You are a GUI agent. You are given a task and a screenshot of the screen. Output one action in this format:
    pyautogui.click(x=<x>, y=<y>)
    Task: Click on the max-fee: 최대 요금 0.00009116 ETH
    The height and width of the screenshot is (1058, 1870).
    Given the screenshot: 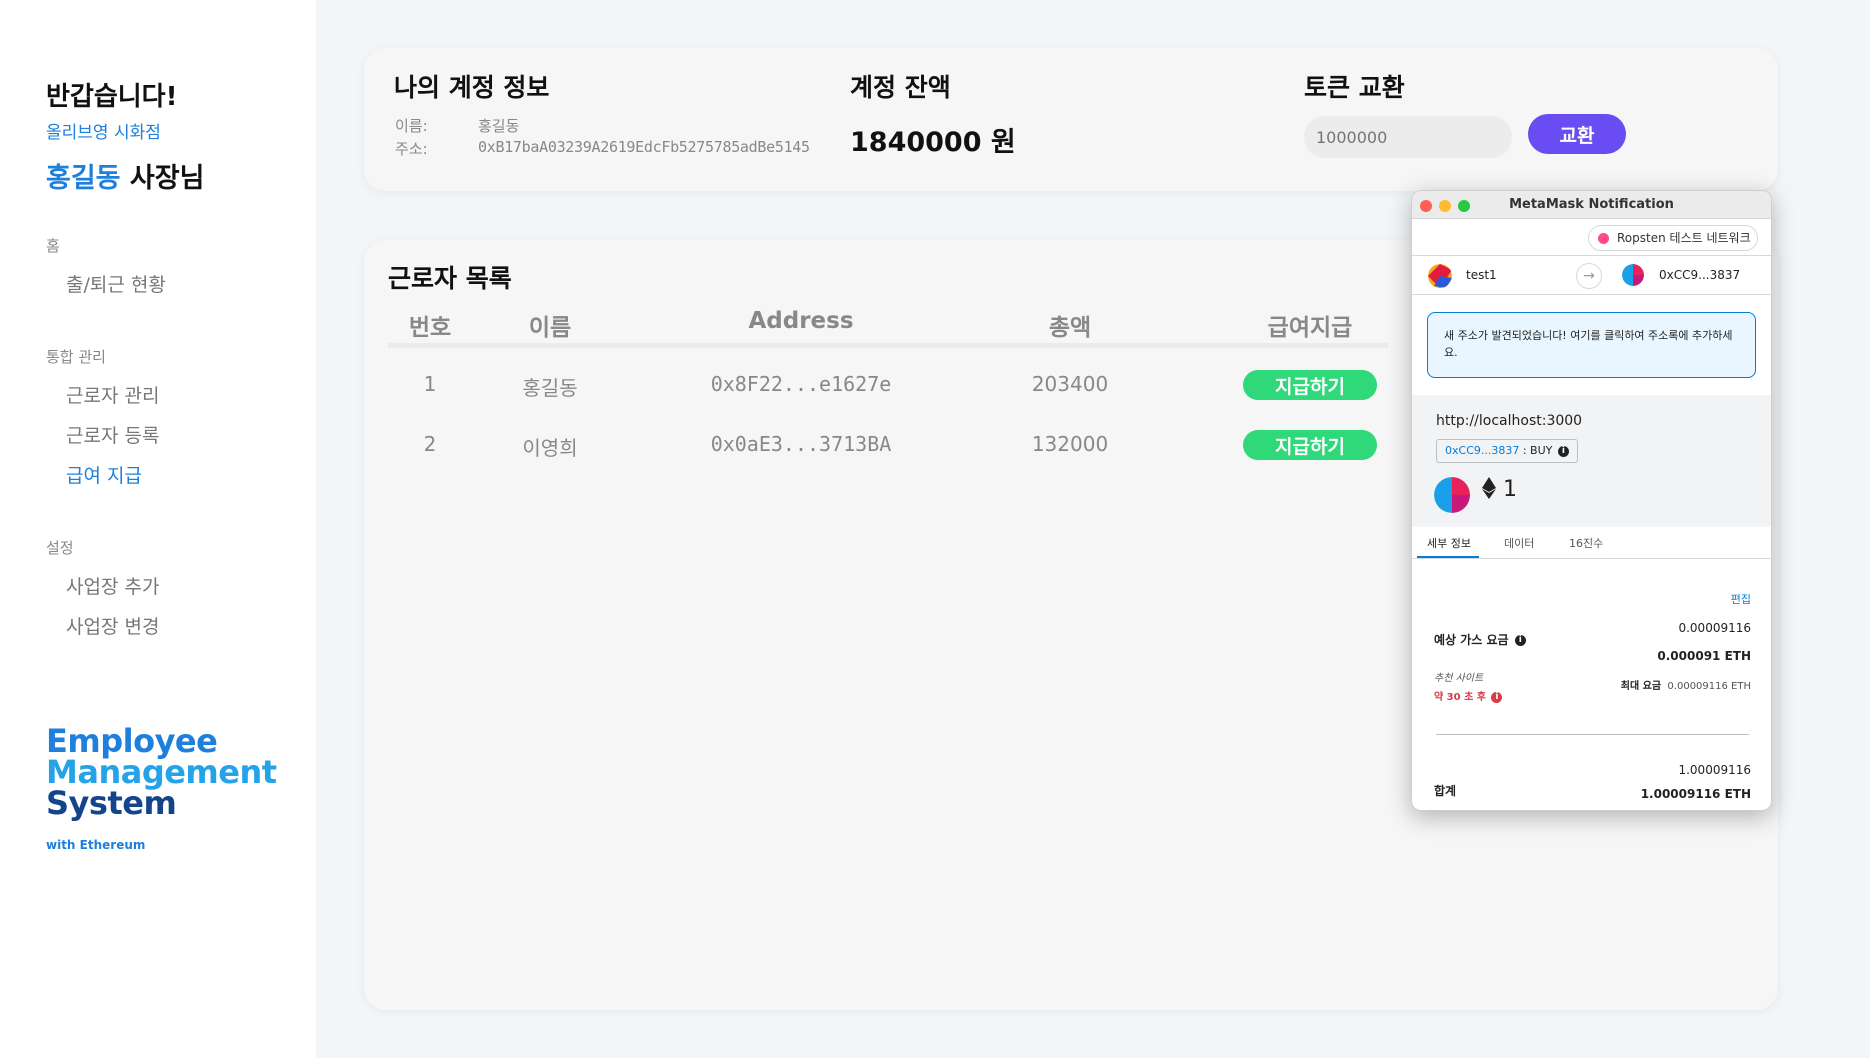 What is the action you would take?
    pyautogui.click(x=1686, y=684)
    